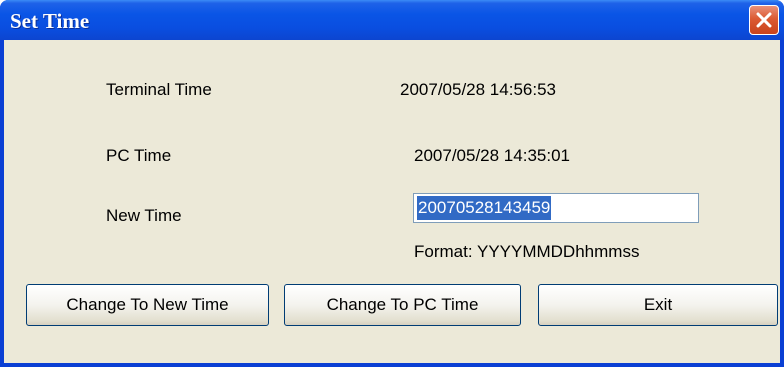 This screenshot has width=784, height=367. I want to click on pc-time-label: PC Time, so click(139, 155).